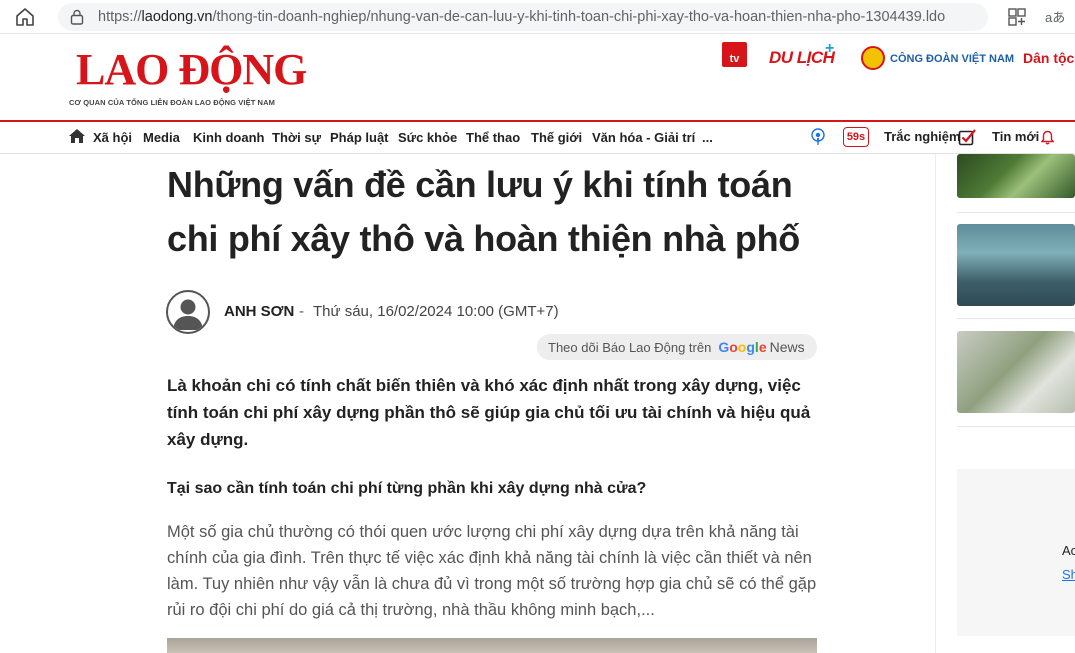  Describe the element at coordinates (191, 70) in the screenshot. I see `site-logo: LAO ĐỘNG` at that location.